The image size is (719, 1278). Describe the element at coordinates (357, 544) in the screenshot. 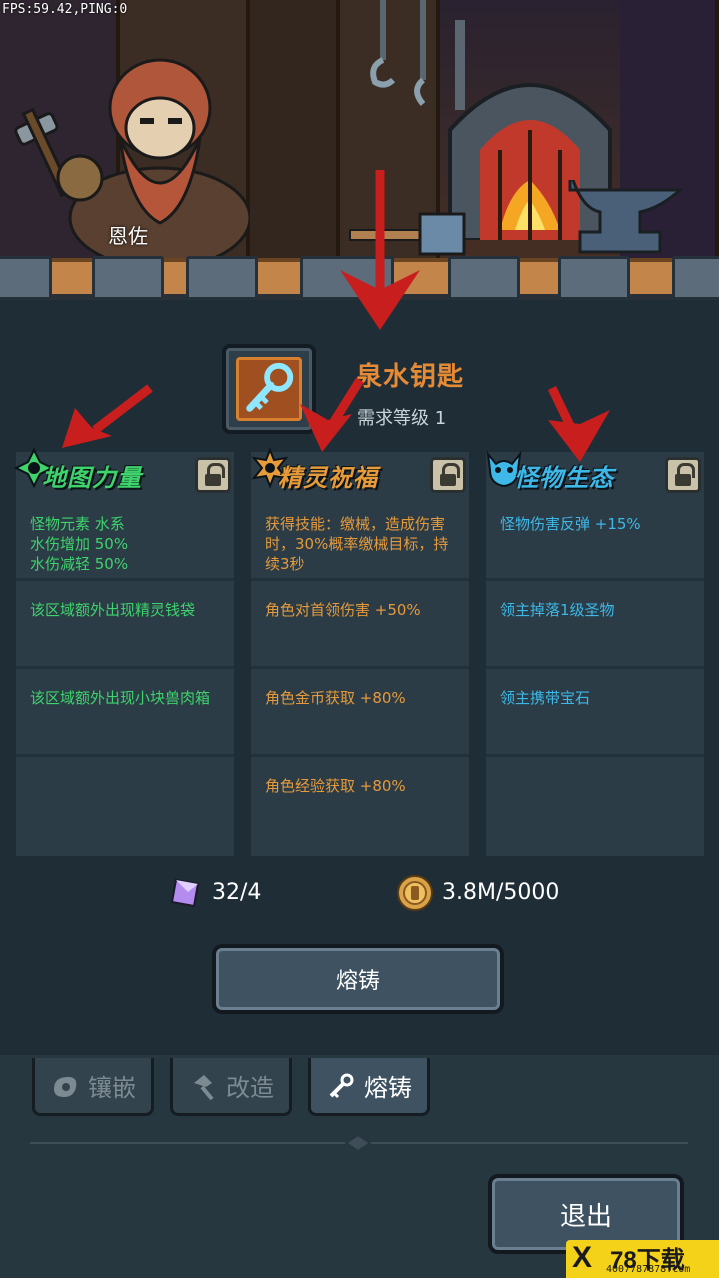

I see `column-entry: 获得技能：缴械，造成伤害时，30%概率缴械目标，持续3秒` at that location.